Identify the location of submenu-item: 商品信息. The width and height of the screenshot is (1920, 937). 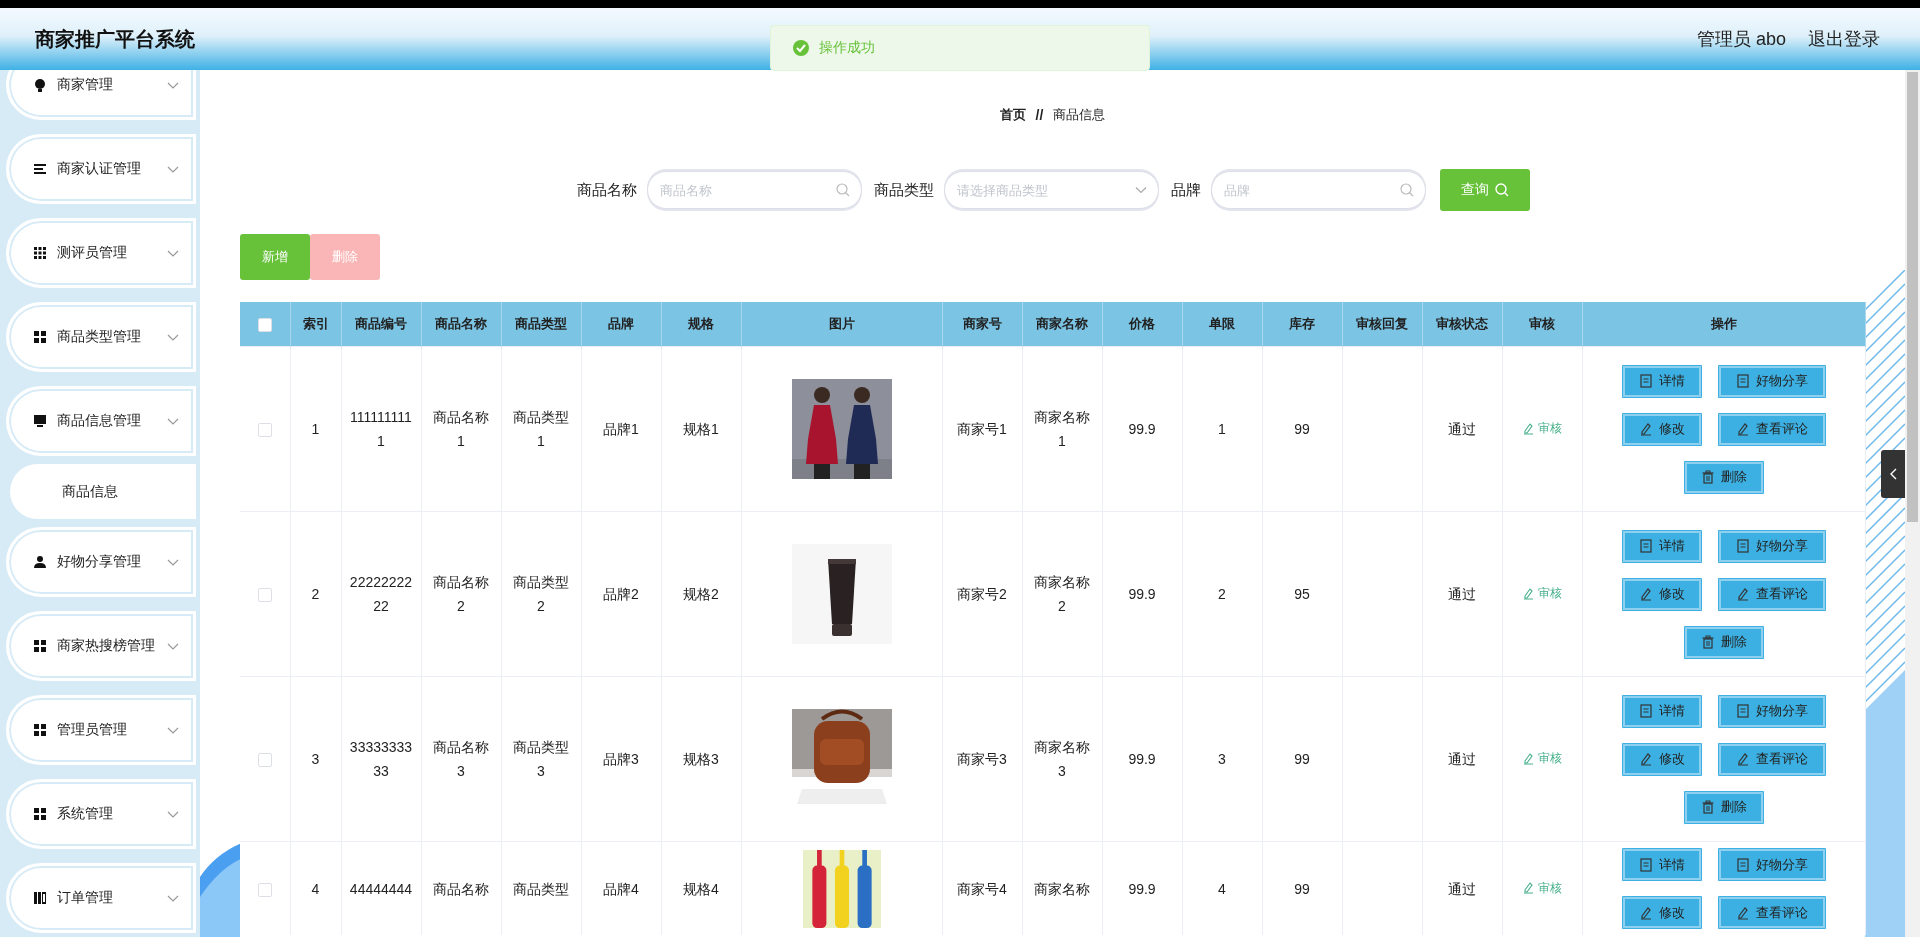
(103, 491).